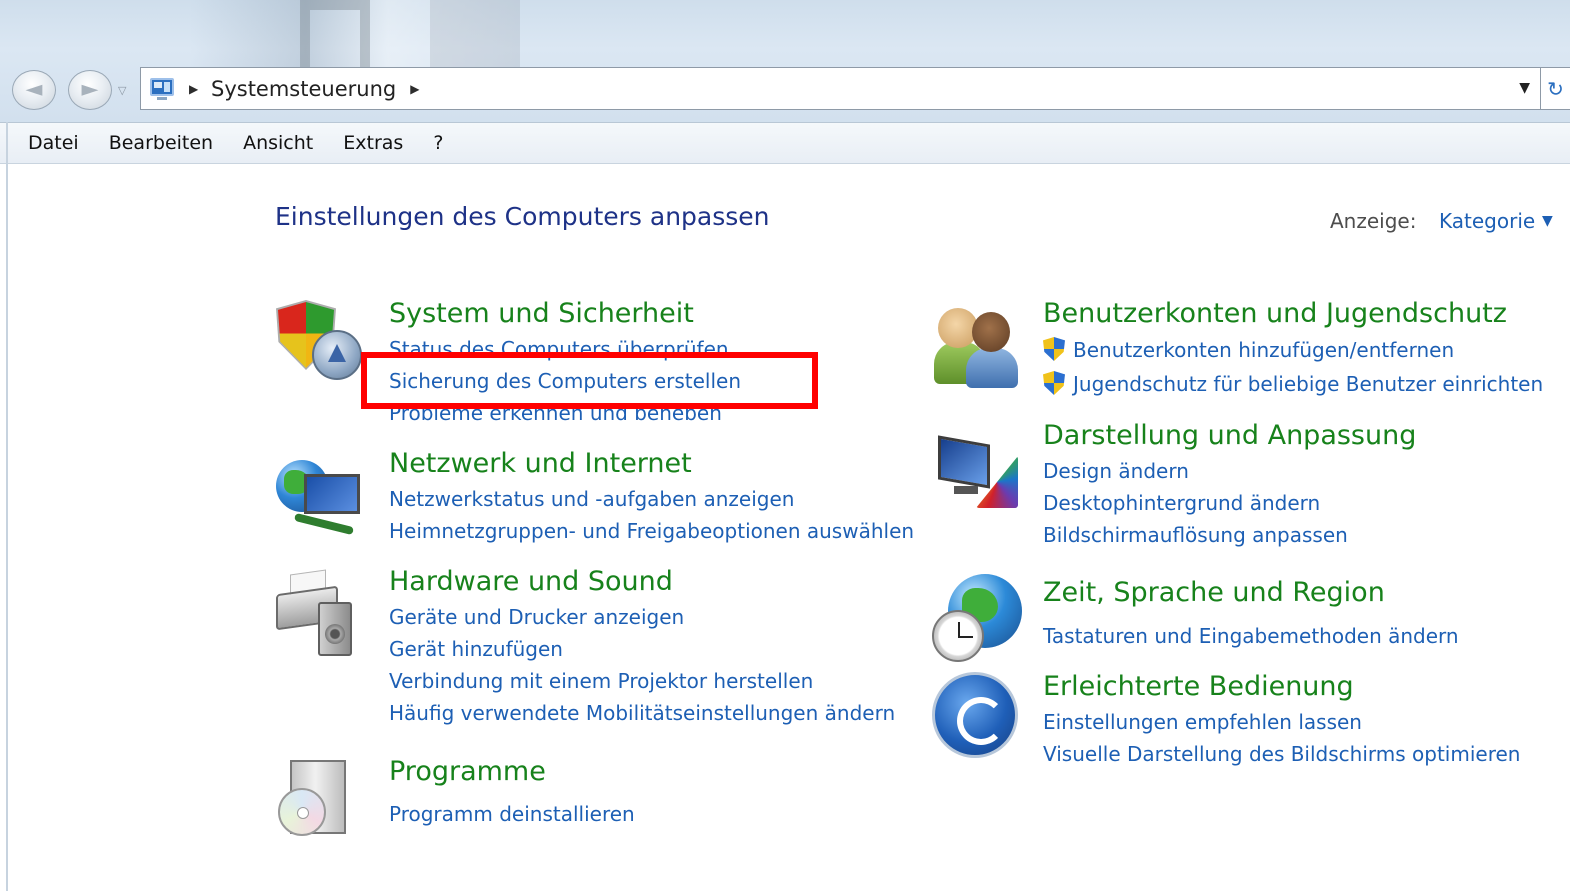  Describe the element at coordinates (1524, 88) in the screenshot. I see `address-dropdown-icon: ▼` at that location.